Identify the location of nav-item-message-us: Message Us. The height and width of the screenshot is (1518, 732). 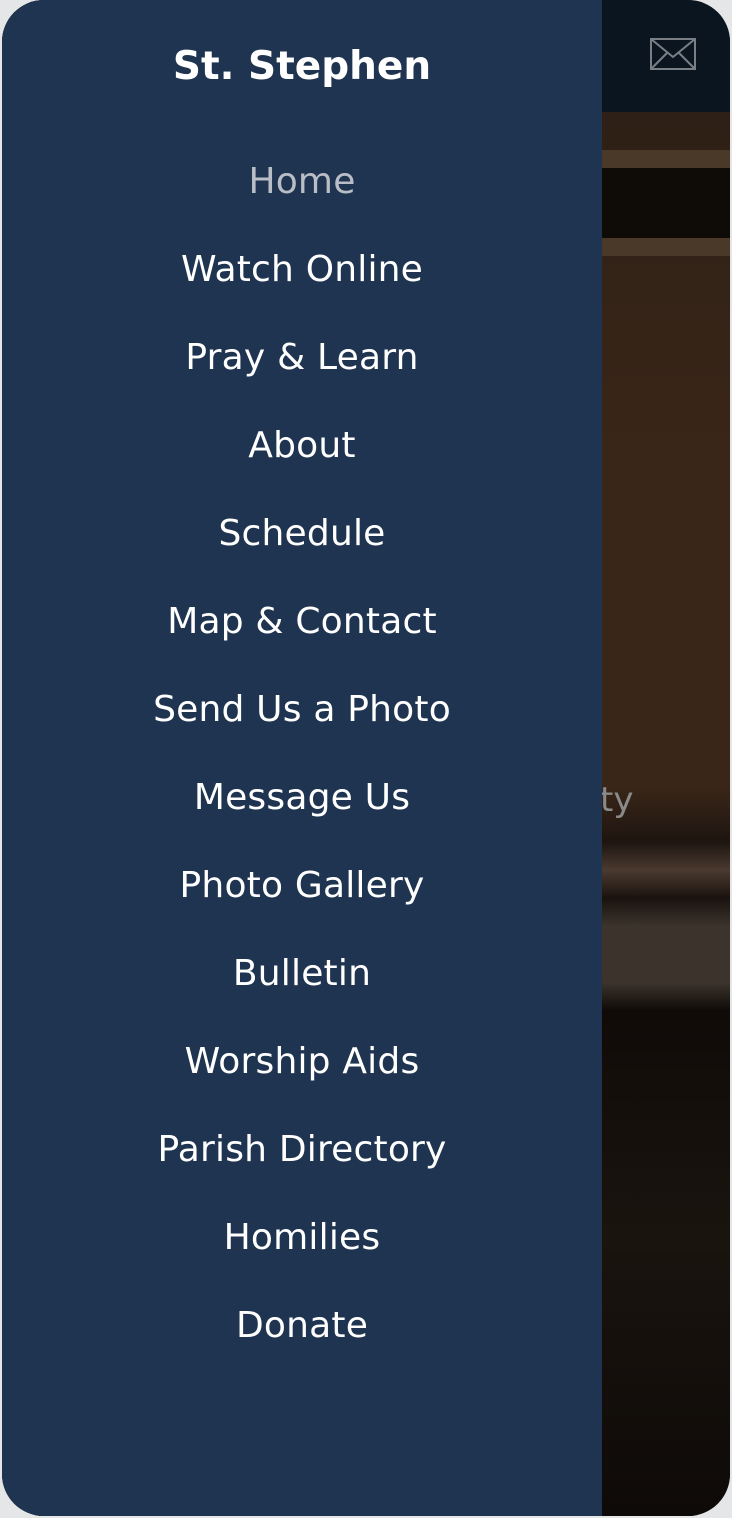
(302, 818).